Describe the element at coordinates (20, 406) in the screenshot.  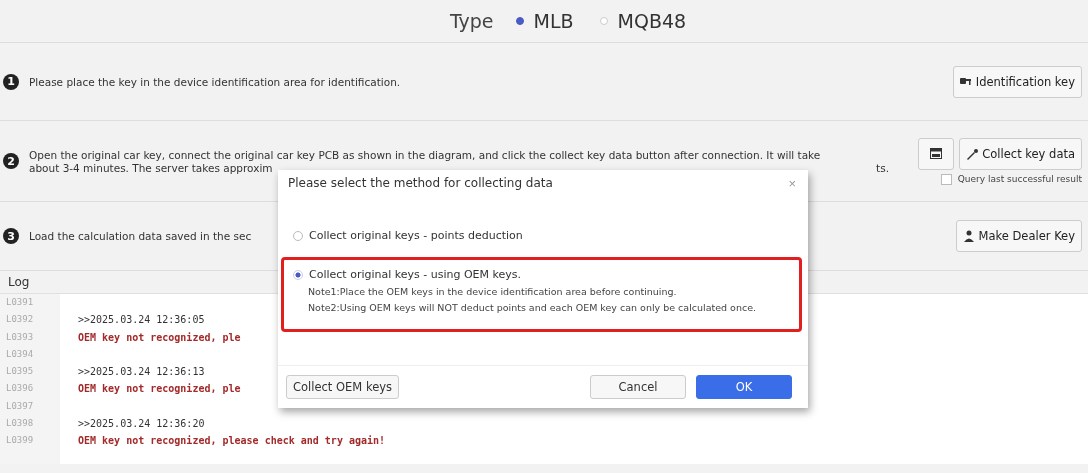
I see `line-number: L0397` at that location.